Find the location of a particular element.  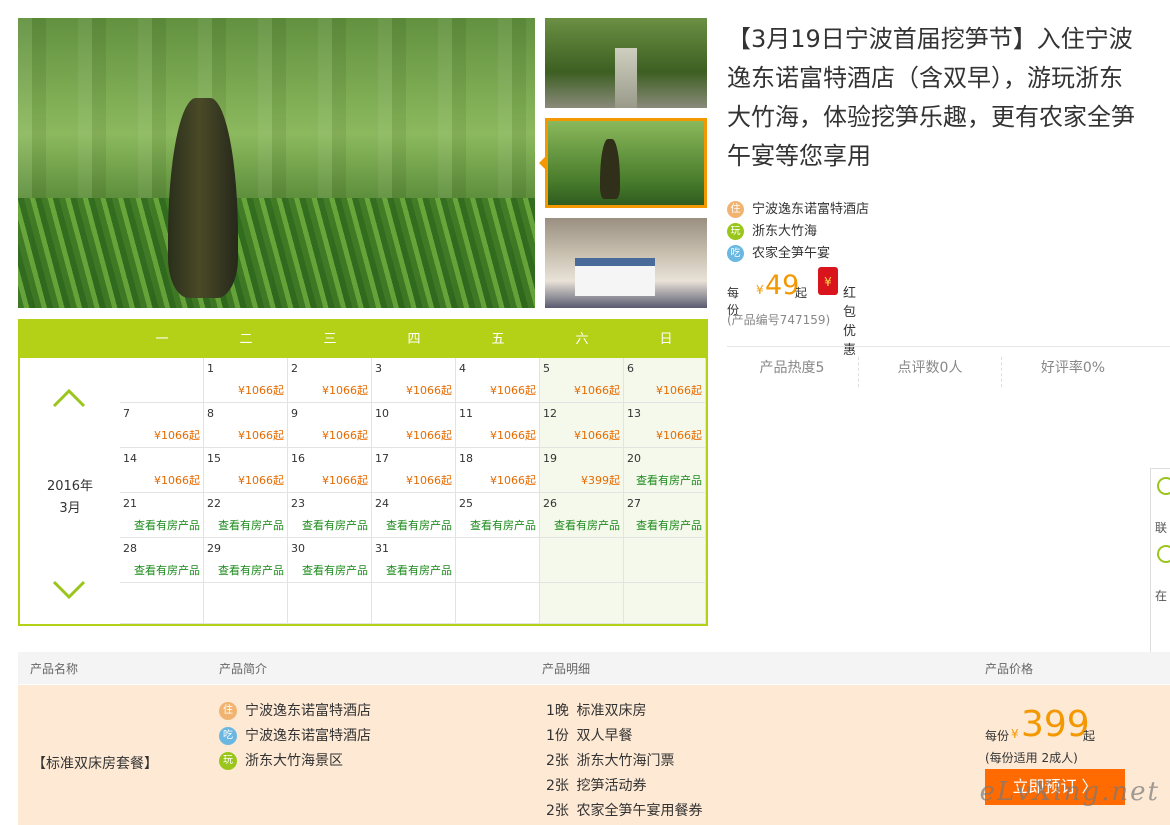

day-number: 30 is located at coordinates (298, 548).